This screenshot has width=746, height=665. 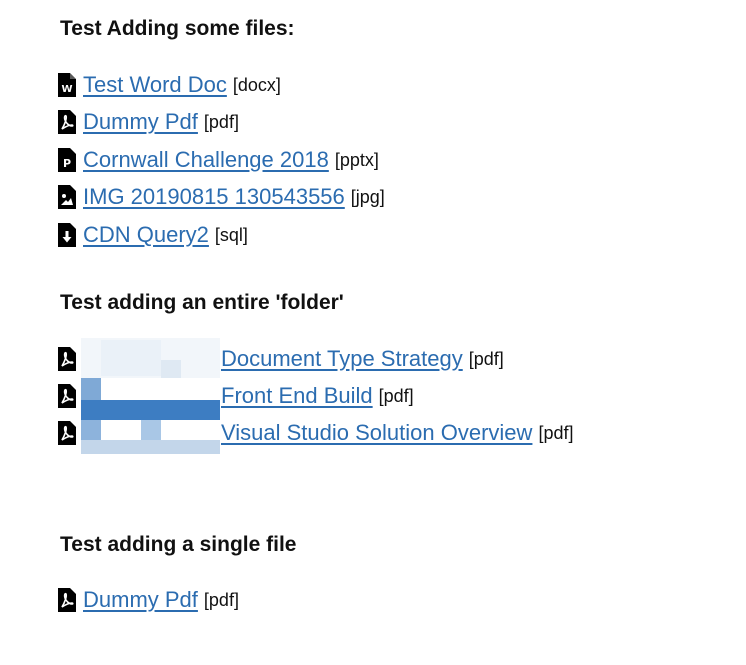 I want to click on file-link-visual-studio-solution-overview: Visual Studio Solution Overview, so click(x=376, y=433).